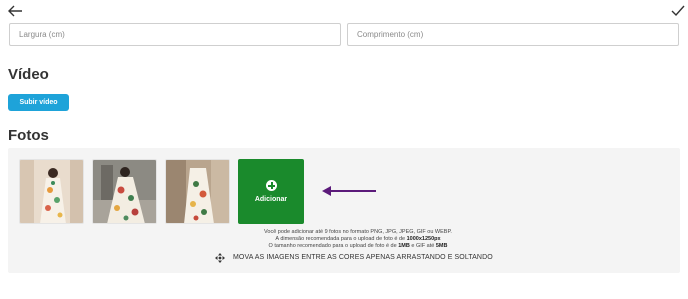 This screenshot has height=299, width=688. Describe the element at coordinates (220, 258) in the screenshot. I see `move-arrows-icon` at that location.